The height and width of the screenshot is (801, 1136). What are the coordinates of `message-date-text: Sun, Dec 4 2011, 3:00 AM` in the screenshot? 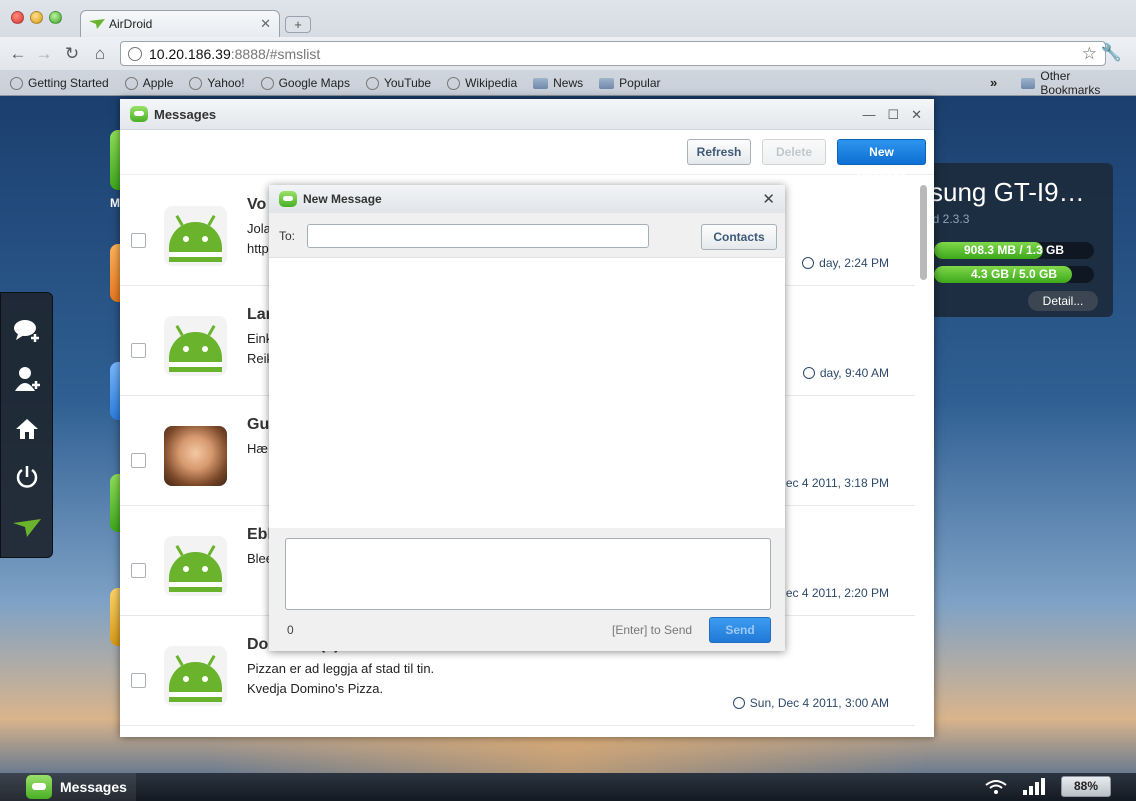 It's located at (819, 703).